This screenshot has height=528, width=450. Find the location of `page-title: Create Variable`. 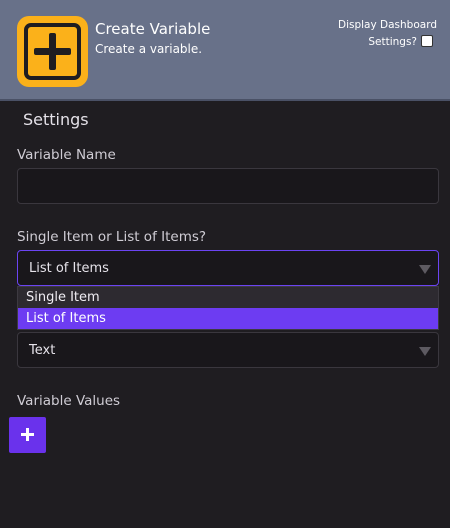

page-title: Create Variable is located at coordinates (153, 29).